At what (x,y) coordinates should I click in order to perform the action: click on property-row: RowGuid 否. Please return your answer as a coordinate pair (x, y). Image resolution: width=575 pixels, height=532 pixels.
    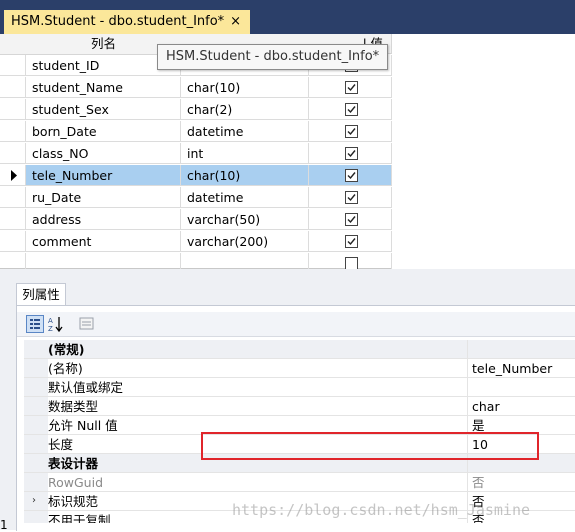
    Looking at the image, I should click on (287, 482).